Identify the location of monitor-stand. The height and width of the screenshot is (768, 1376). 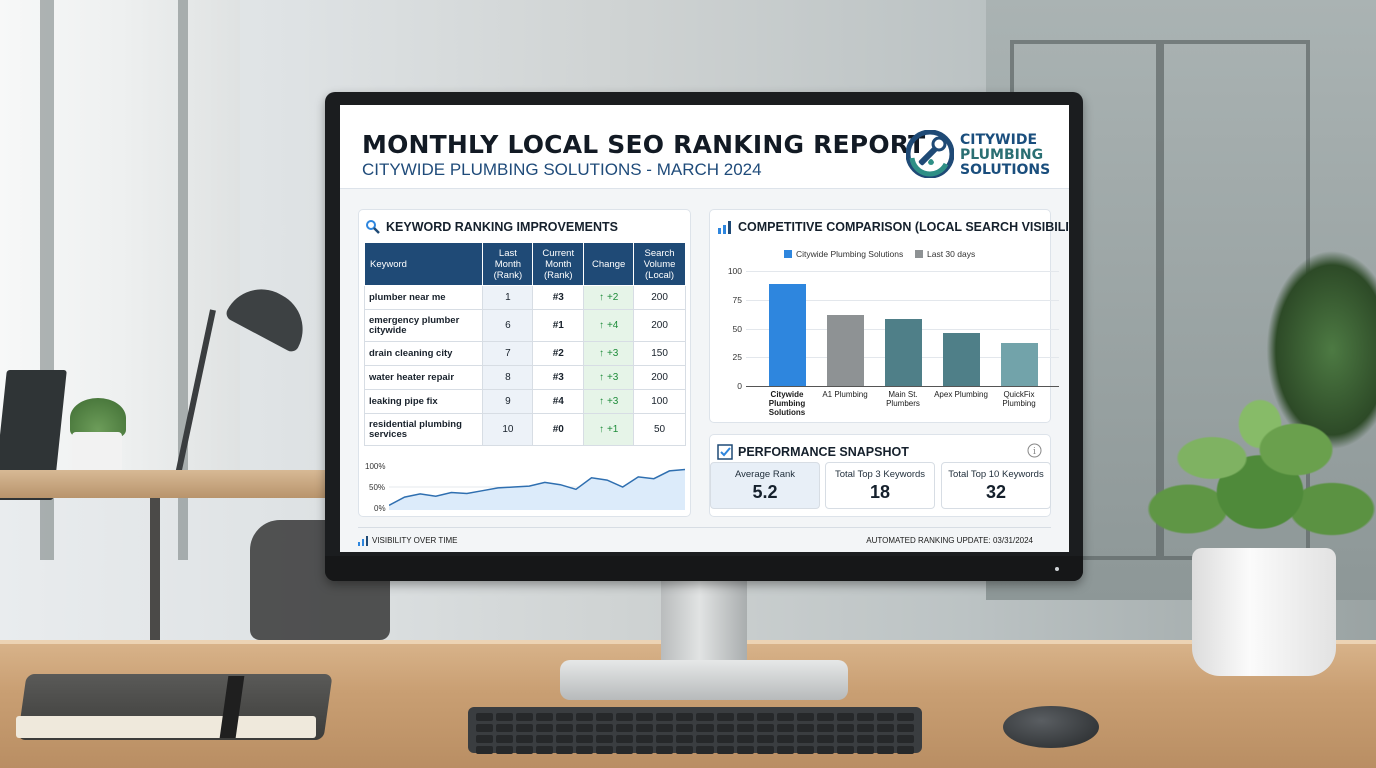
(704, 623).